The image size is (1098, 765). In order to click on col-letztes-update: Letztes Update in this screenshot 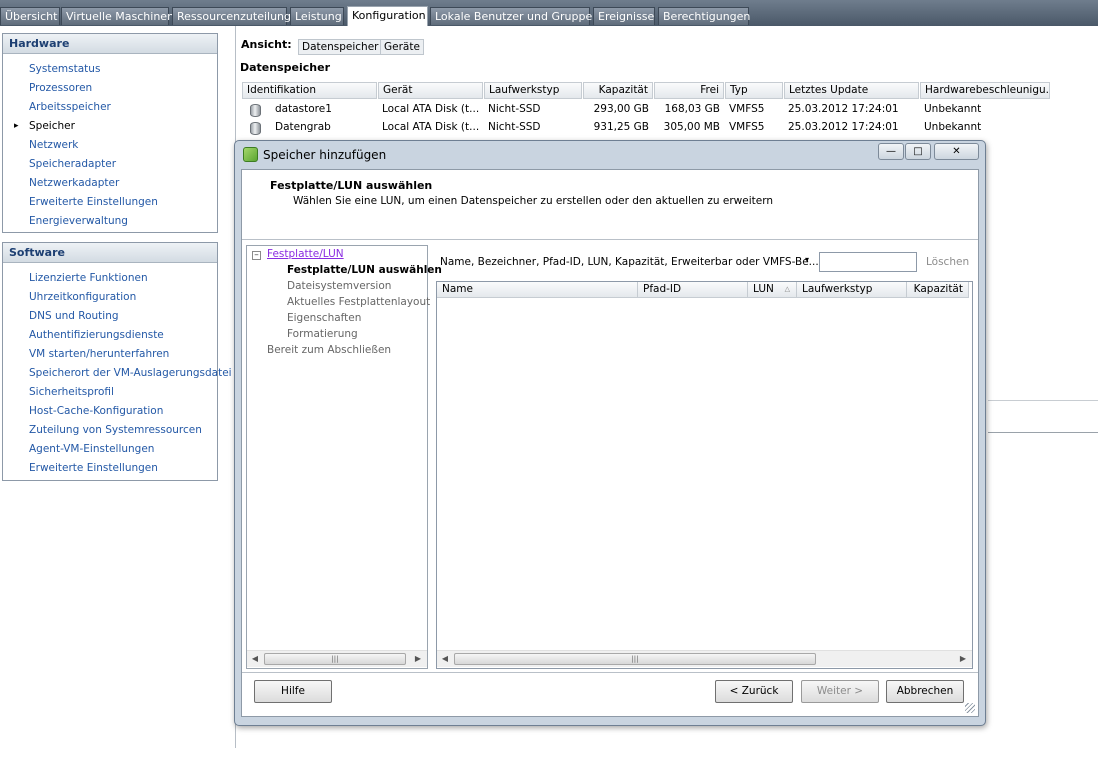, I will do `click(851, 90)`.